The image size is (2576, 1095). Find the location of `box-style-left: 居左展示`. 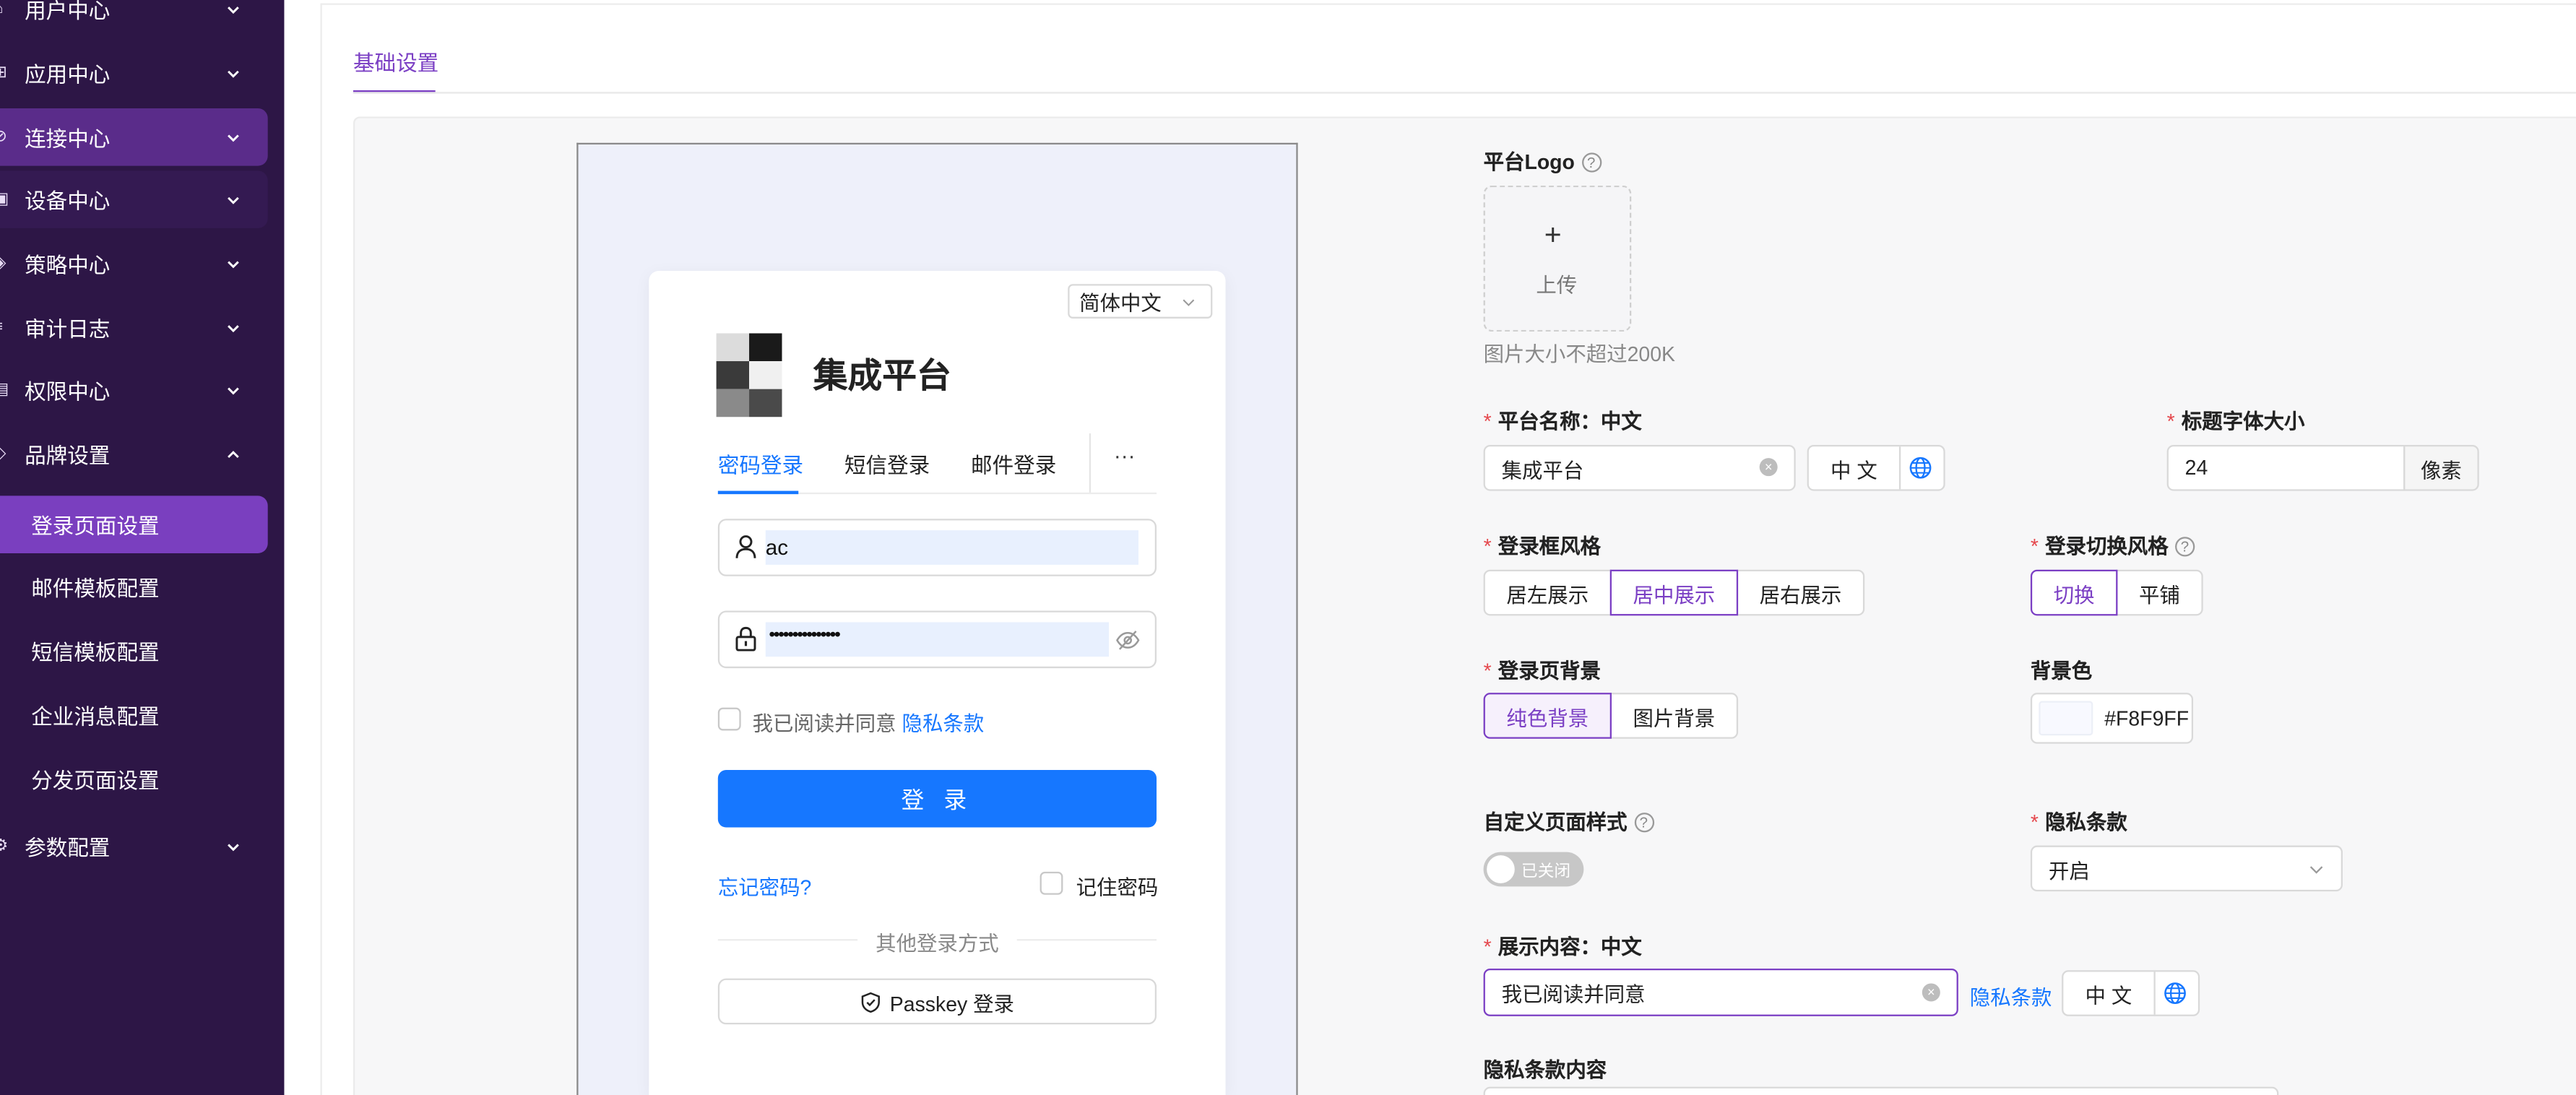

box-style-left: 居左展示 is located at coordinates (1547, 592).